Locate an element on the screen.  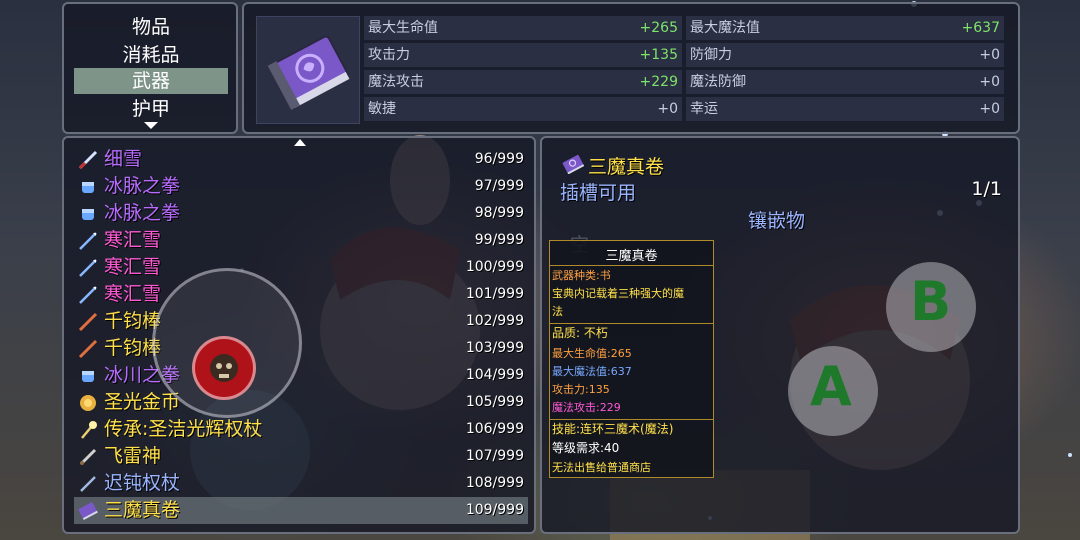
tooltip-description-cont: 法 is located at coordinates (557, 311).